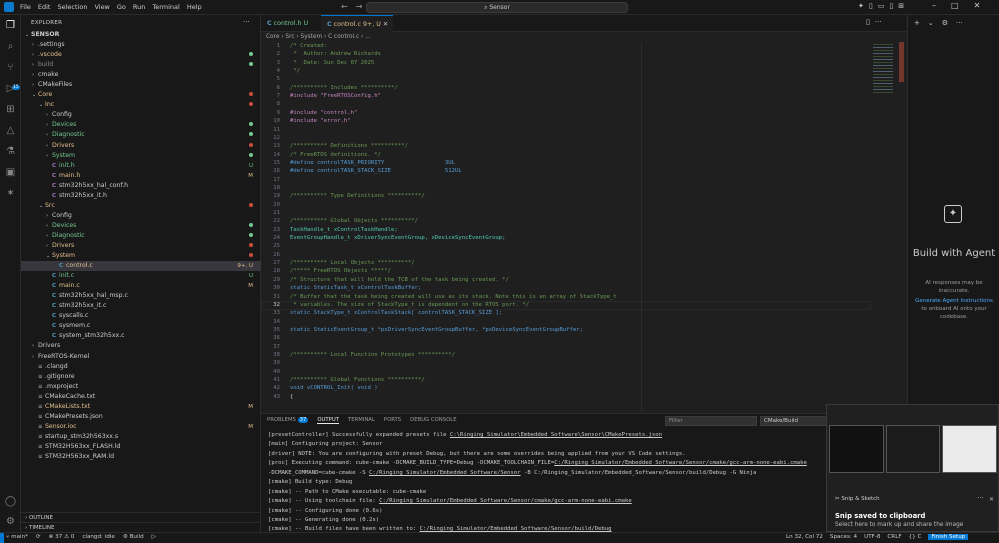  I want to click on tree-folder: ⌄ Src, so click(141, 206).